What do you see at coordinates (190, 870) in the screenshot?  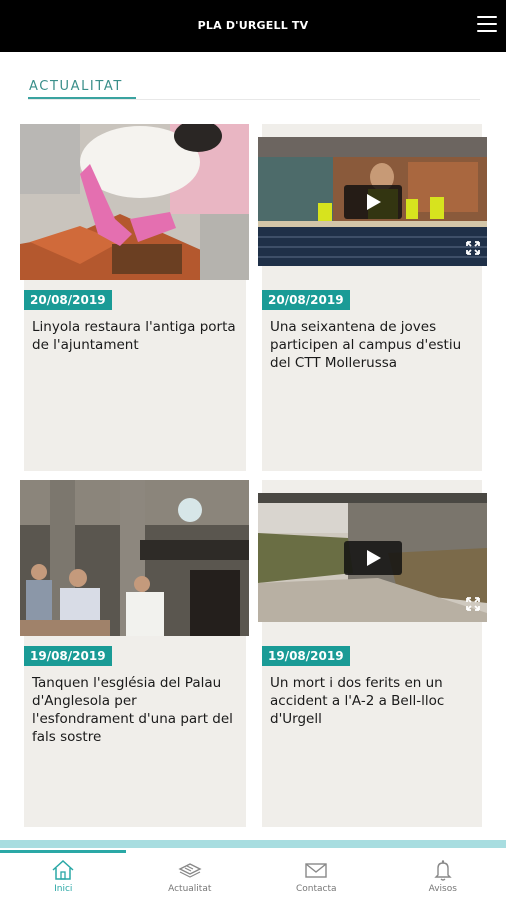 I see `newspaper-icon` at bounding box center [190, 870].